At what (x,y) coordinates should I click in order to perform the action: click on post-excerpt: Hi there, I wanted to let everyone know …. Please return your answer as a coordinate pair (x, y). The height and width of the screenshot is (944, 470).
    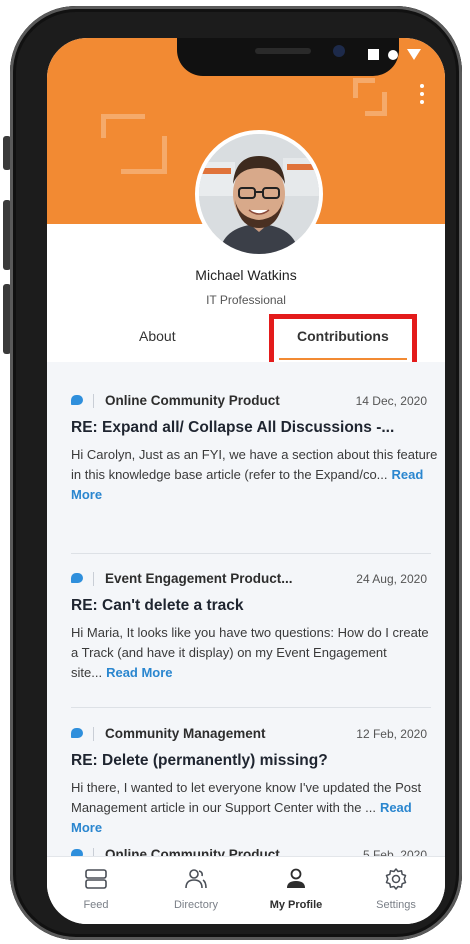
    Looking at the image, I should click on (255, 808).